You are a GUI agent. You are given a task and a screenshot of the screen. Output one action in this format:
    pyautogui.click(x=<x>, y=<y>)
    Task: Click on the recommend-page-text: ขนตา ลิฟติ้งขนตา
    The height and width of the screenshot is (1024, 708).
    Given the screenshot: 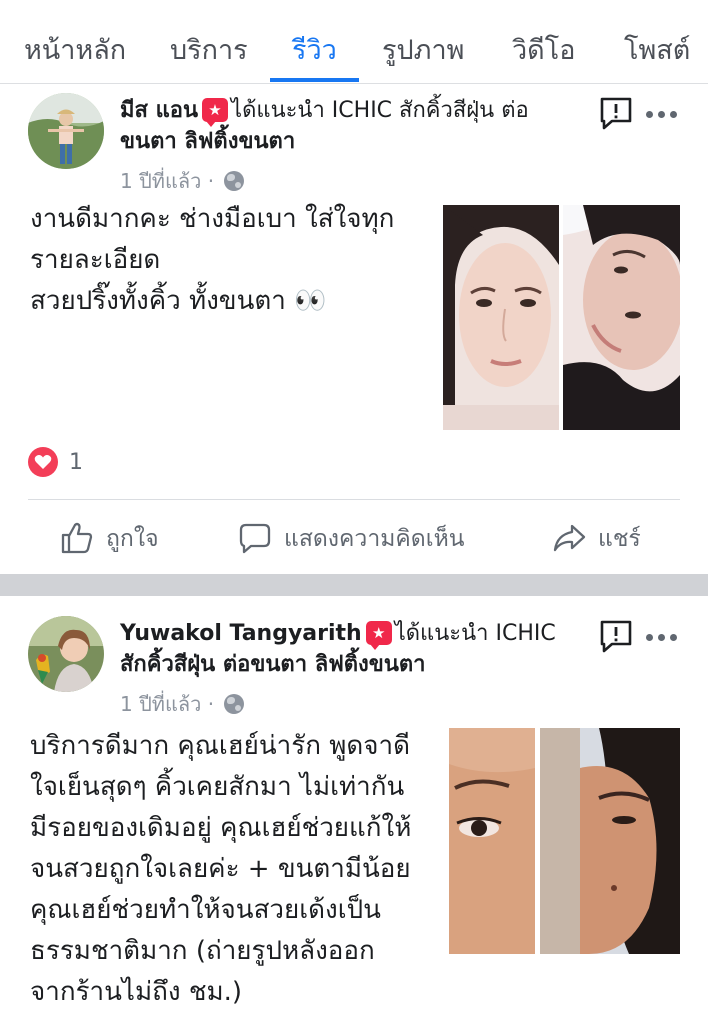 What is the action you would take?
    pyautogui.click(x=207, y=141)
    